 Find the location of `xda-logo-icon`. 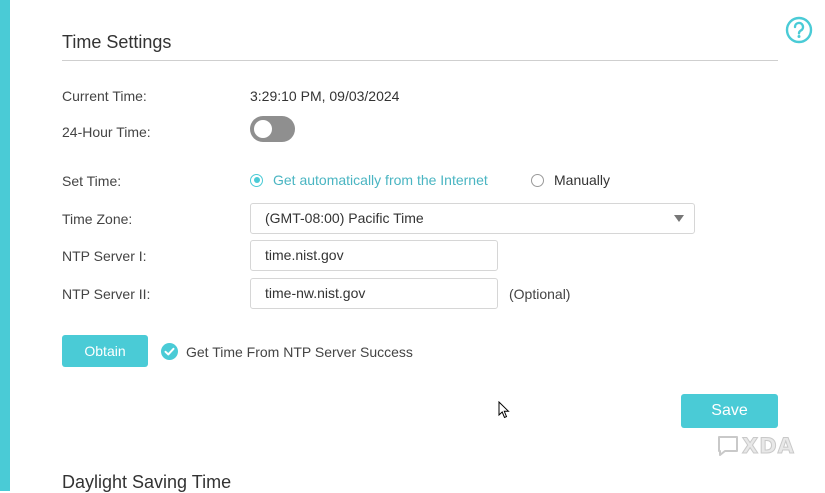

xda-logo-icon is located at coordinates (728, 446).